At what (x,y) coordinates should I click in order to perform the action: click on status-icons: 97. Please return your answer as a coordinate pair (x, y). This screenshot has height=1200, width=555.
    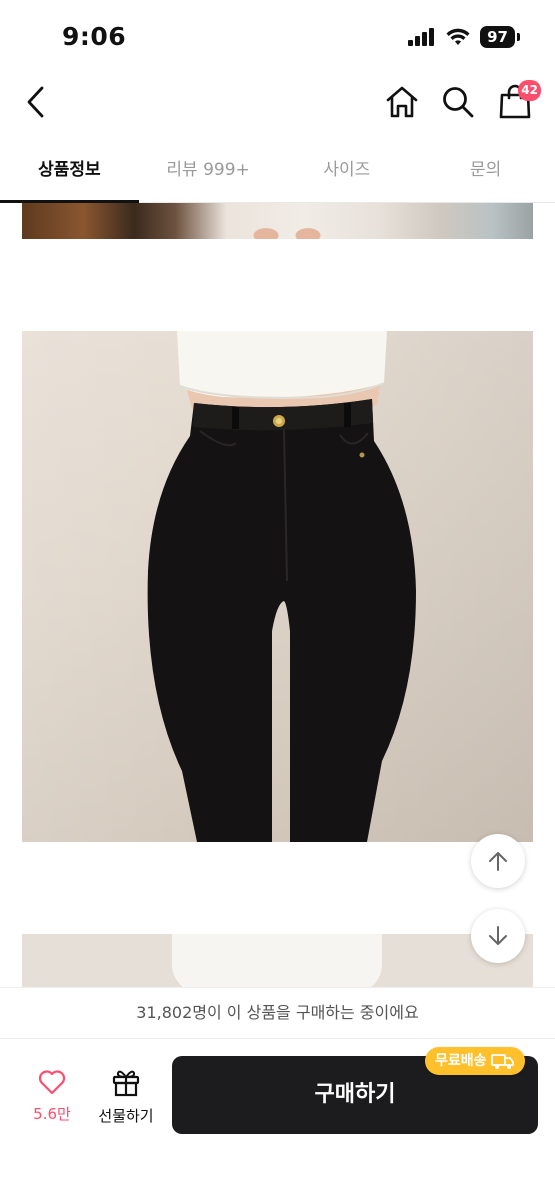
    Looking at the image, I should click on (464, 37).